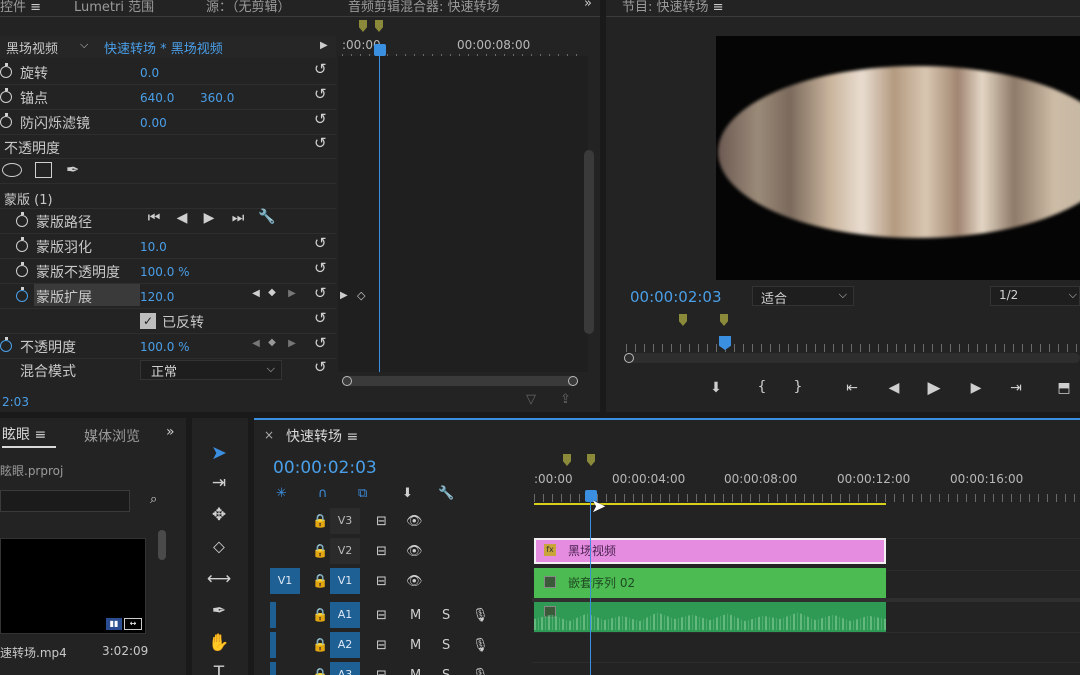 This screenshot has width=1080, height=675. Describe the element at coordinates (285, 581) in the screenshot. I see `source-patch-v1: V1` at that location.